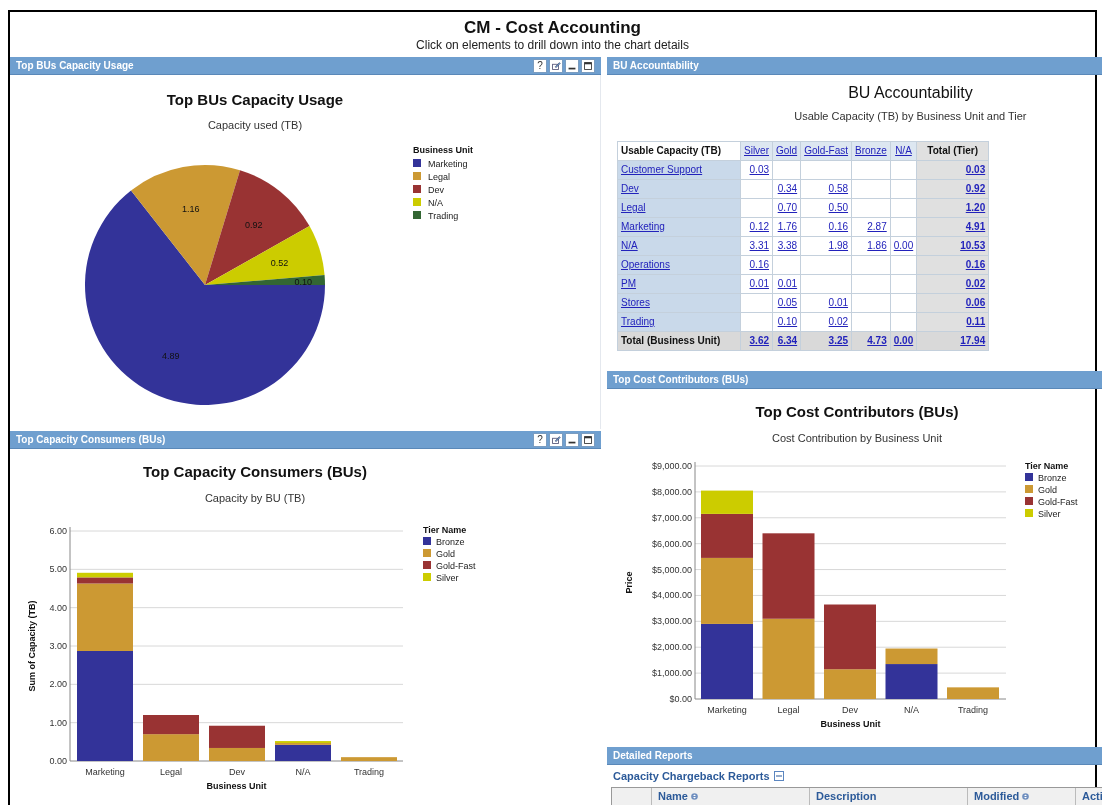 The width and height of the screenshot is (1102, 805). I want to click on axis-category-label: Marketing, so click(105, 772).